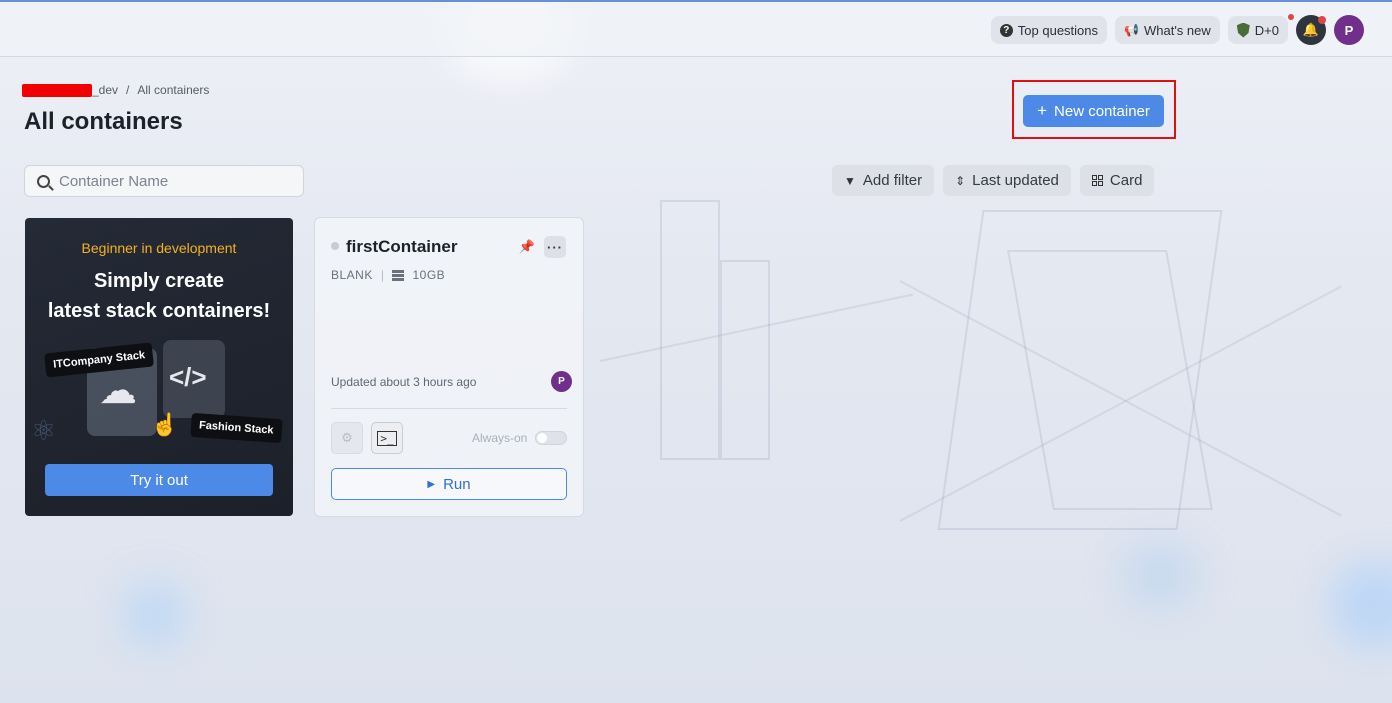 This screenshot has height=703, width=1392. Describe the element at coordinates (1097, 180) in the screenshot. I see `grid-icon` at that location.